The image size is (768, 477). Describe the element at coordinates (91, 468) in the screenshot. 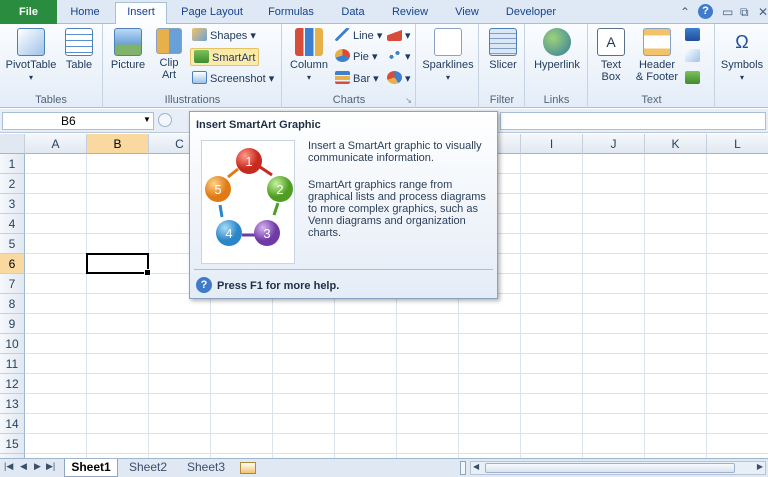

I see `sheet-tab-sheet1: Sheet1` at that location.